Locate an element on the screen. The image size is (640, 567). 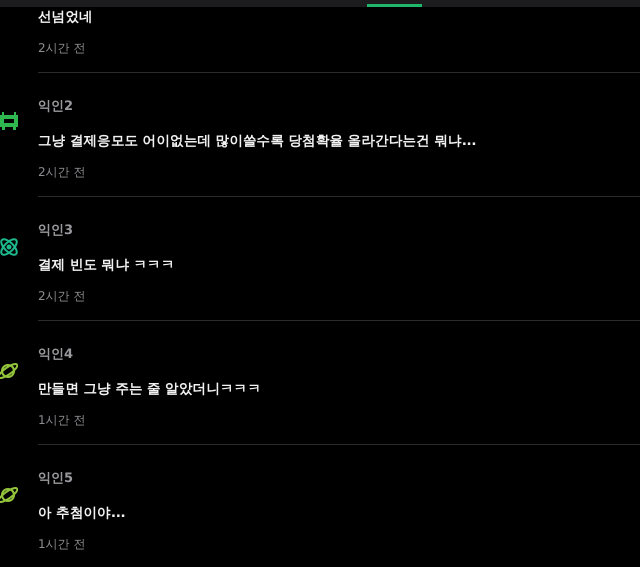
author-name: 익인2 is located at coordinates (56, 107).